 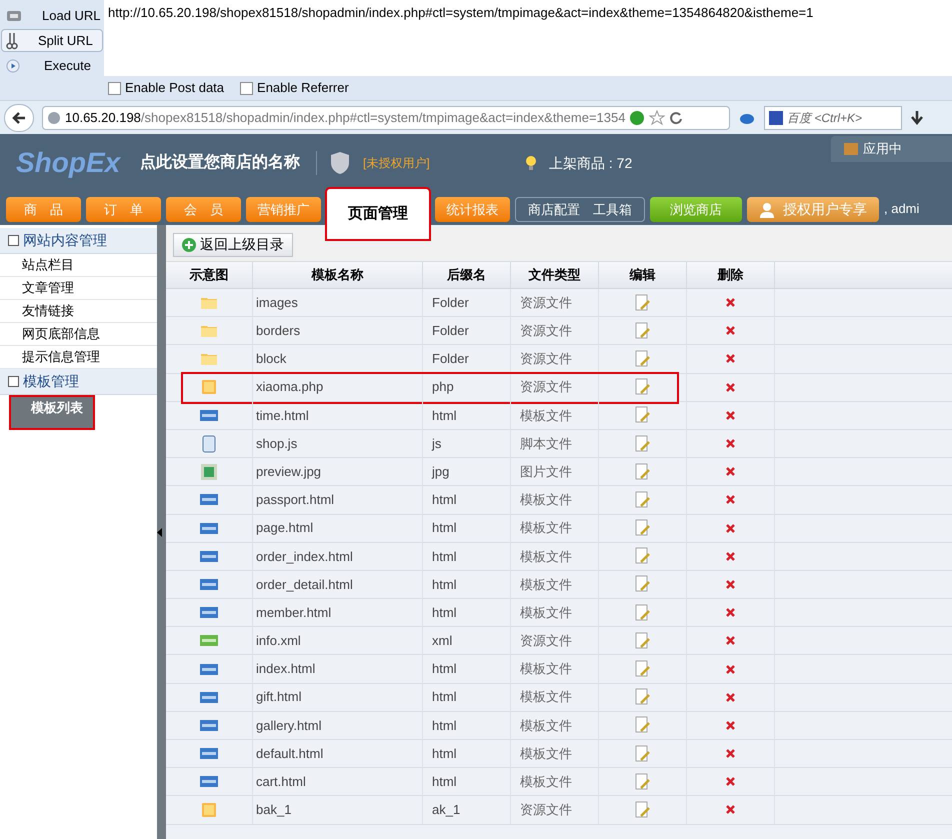 What do you see at coordinates (676, 117) in the screenshot?
I see `reload-icon` at bounding box center [676, 117].